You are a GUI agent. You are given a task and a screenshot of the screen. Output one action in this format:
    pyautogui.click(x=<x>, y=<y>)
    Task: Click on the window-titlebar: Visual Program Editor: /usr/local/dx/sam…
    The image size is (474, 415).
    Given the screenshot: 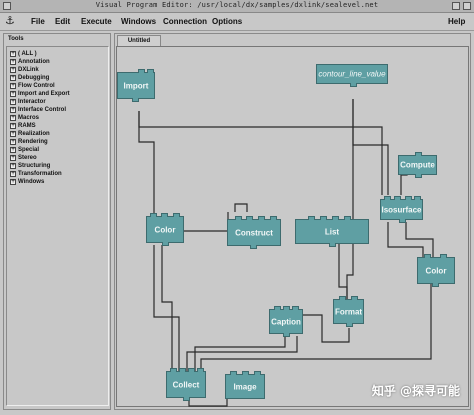 What is the action you would take?
    pyautogui.click(x=237, y=6)
    